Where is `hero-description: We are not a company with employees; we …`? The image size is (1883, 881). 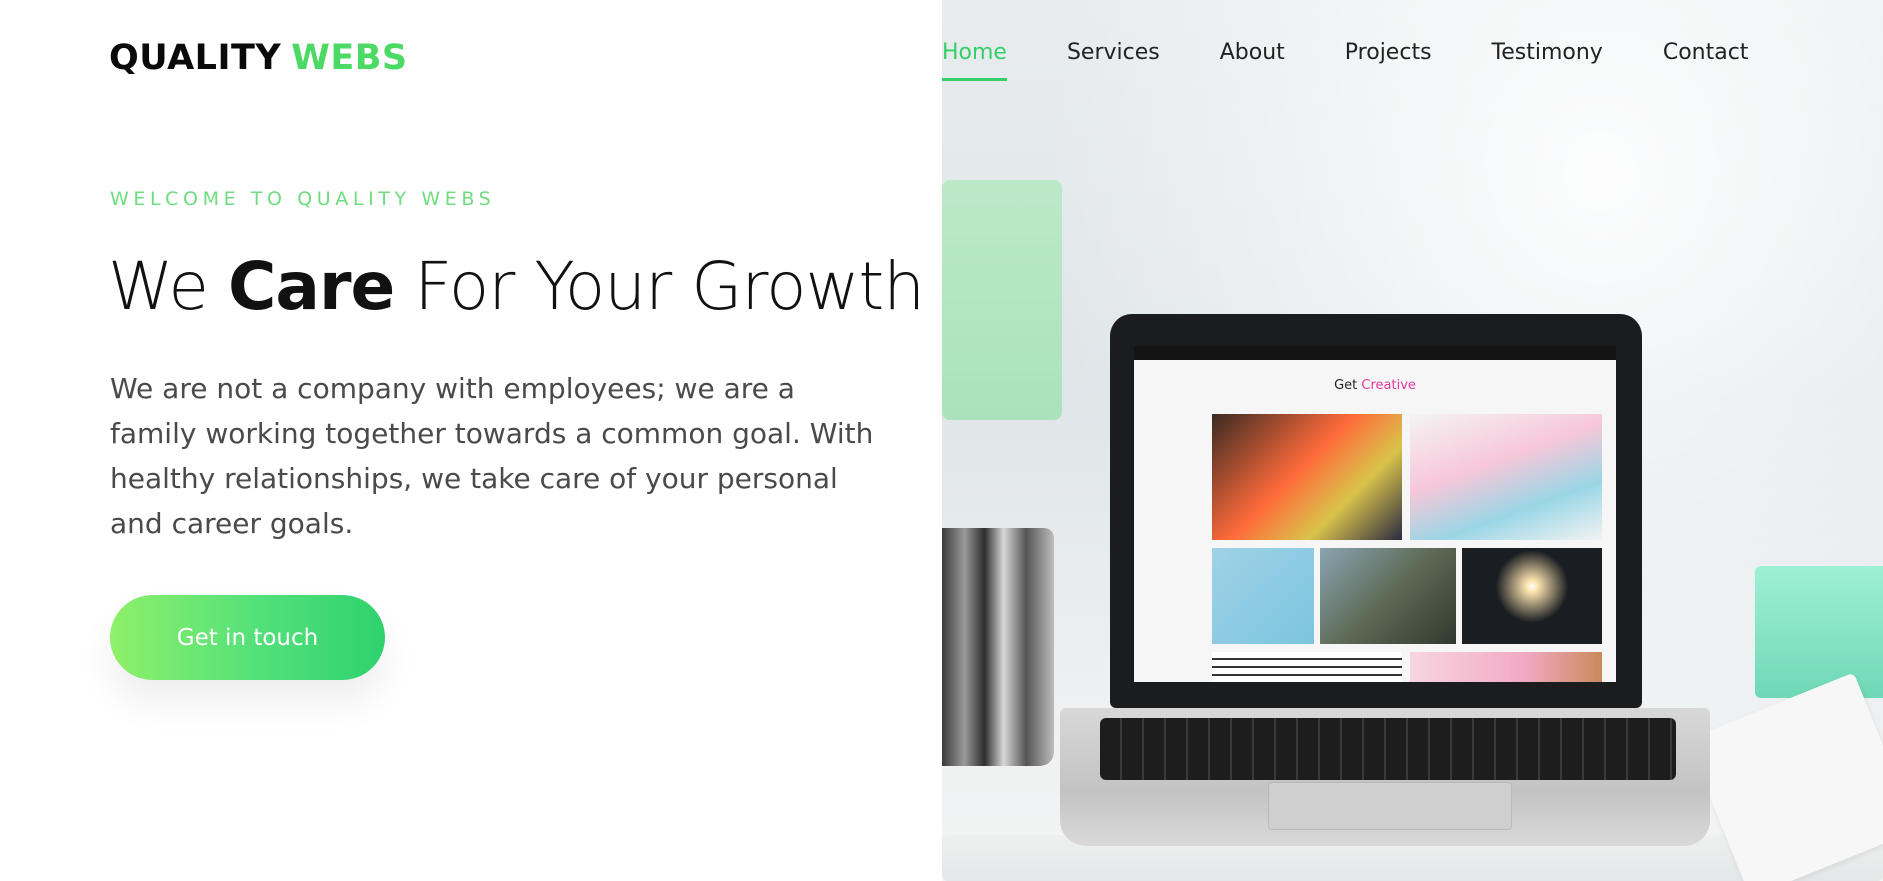
hero-description: We are not a company with employees; we … is located at coordinates (492, 456).